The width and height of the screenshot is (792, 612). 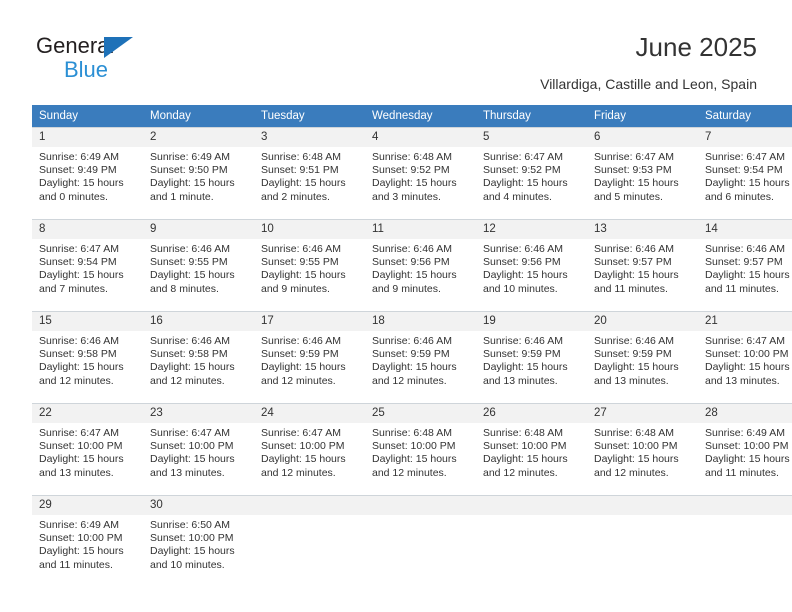 What do you see at coordinates (198, 116) in the screenshot?
I see `weekday-header-monday: Monday` at bounding box center [198, 116].